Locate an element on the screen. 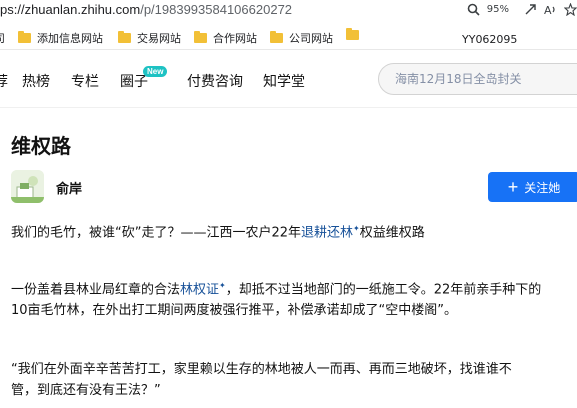  paragraph-text: “我们在外面辛辛苦苦打工，家里赖以生存的林地被人一而再、再而三地破坏，找谁谁不 is located at coordinates (261, 369).